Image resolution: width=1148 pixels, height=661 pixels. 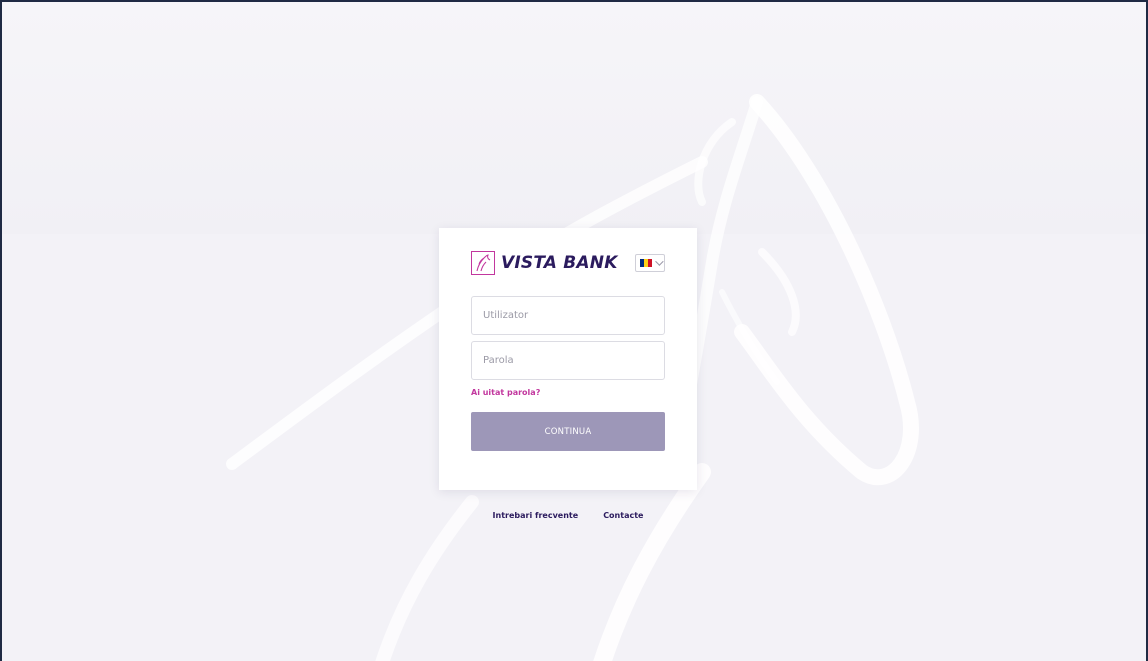 I want to click on faq-link: Intrebari frecvente, so click(x=536, y=515).